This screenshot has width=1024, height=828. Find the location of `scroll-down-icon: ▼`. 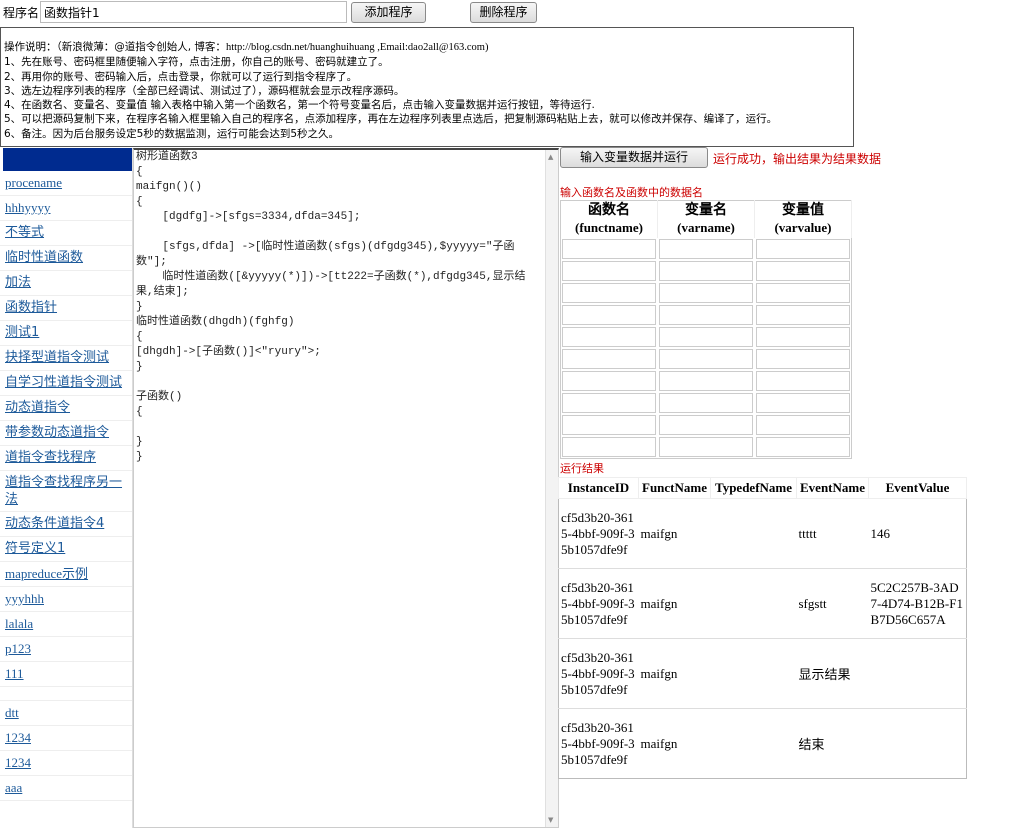

scroll-down-icon: ▼ is located at coordinates (550, 820).